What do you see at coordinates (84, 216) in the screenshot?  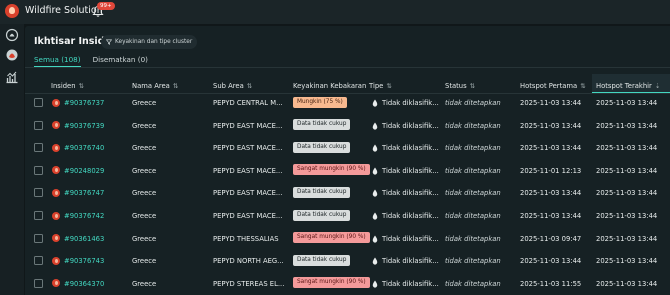 I see `incident-id-link: #90376742` at bounding box center [84, 216].